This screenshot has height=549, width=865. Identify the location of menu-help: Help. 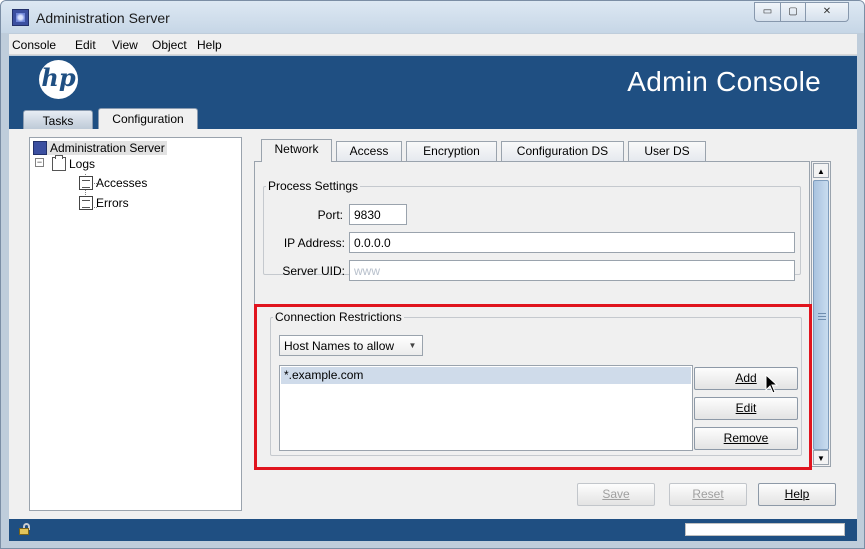
(209, 45).